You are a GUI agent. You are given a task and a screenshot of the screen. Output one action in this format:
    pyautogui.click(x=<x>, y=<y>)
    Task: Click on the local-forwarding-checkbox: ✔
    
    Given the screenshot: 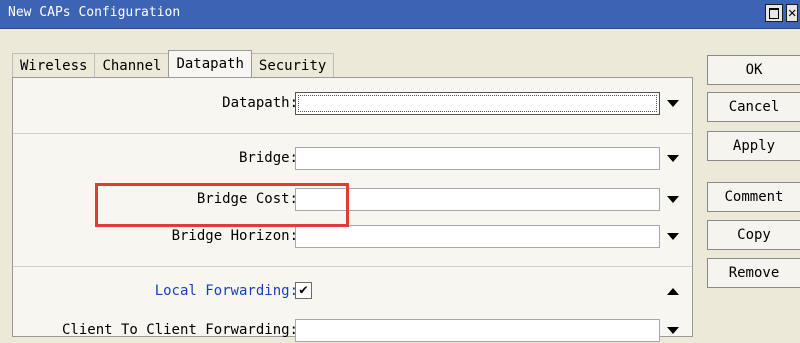 What is the action you would take?
    pyautogui.click(x=303, y=290)
    